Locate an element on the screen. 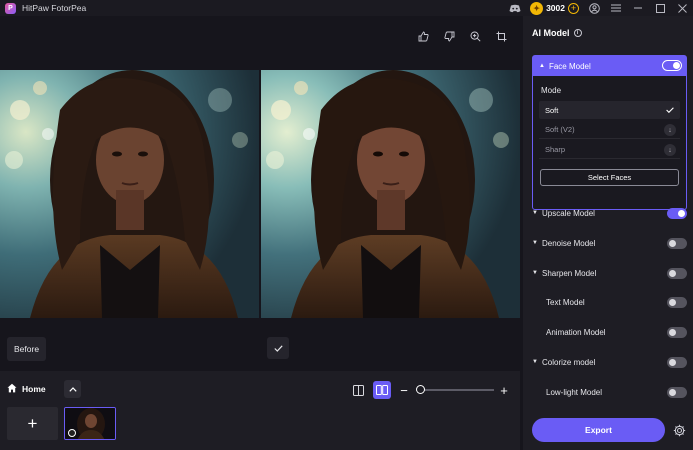 Image resolution: width=693 pixels, height=450 pixels. face-model-toggle is located at coordinates (672, 65).